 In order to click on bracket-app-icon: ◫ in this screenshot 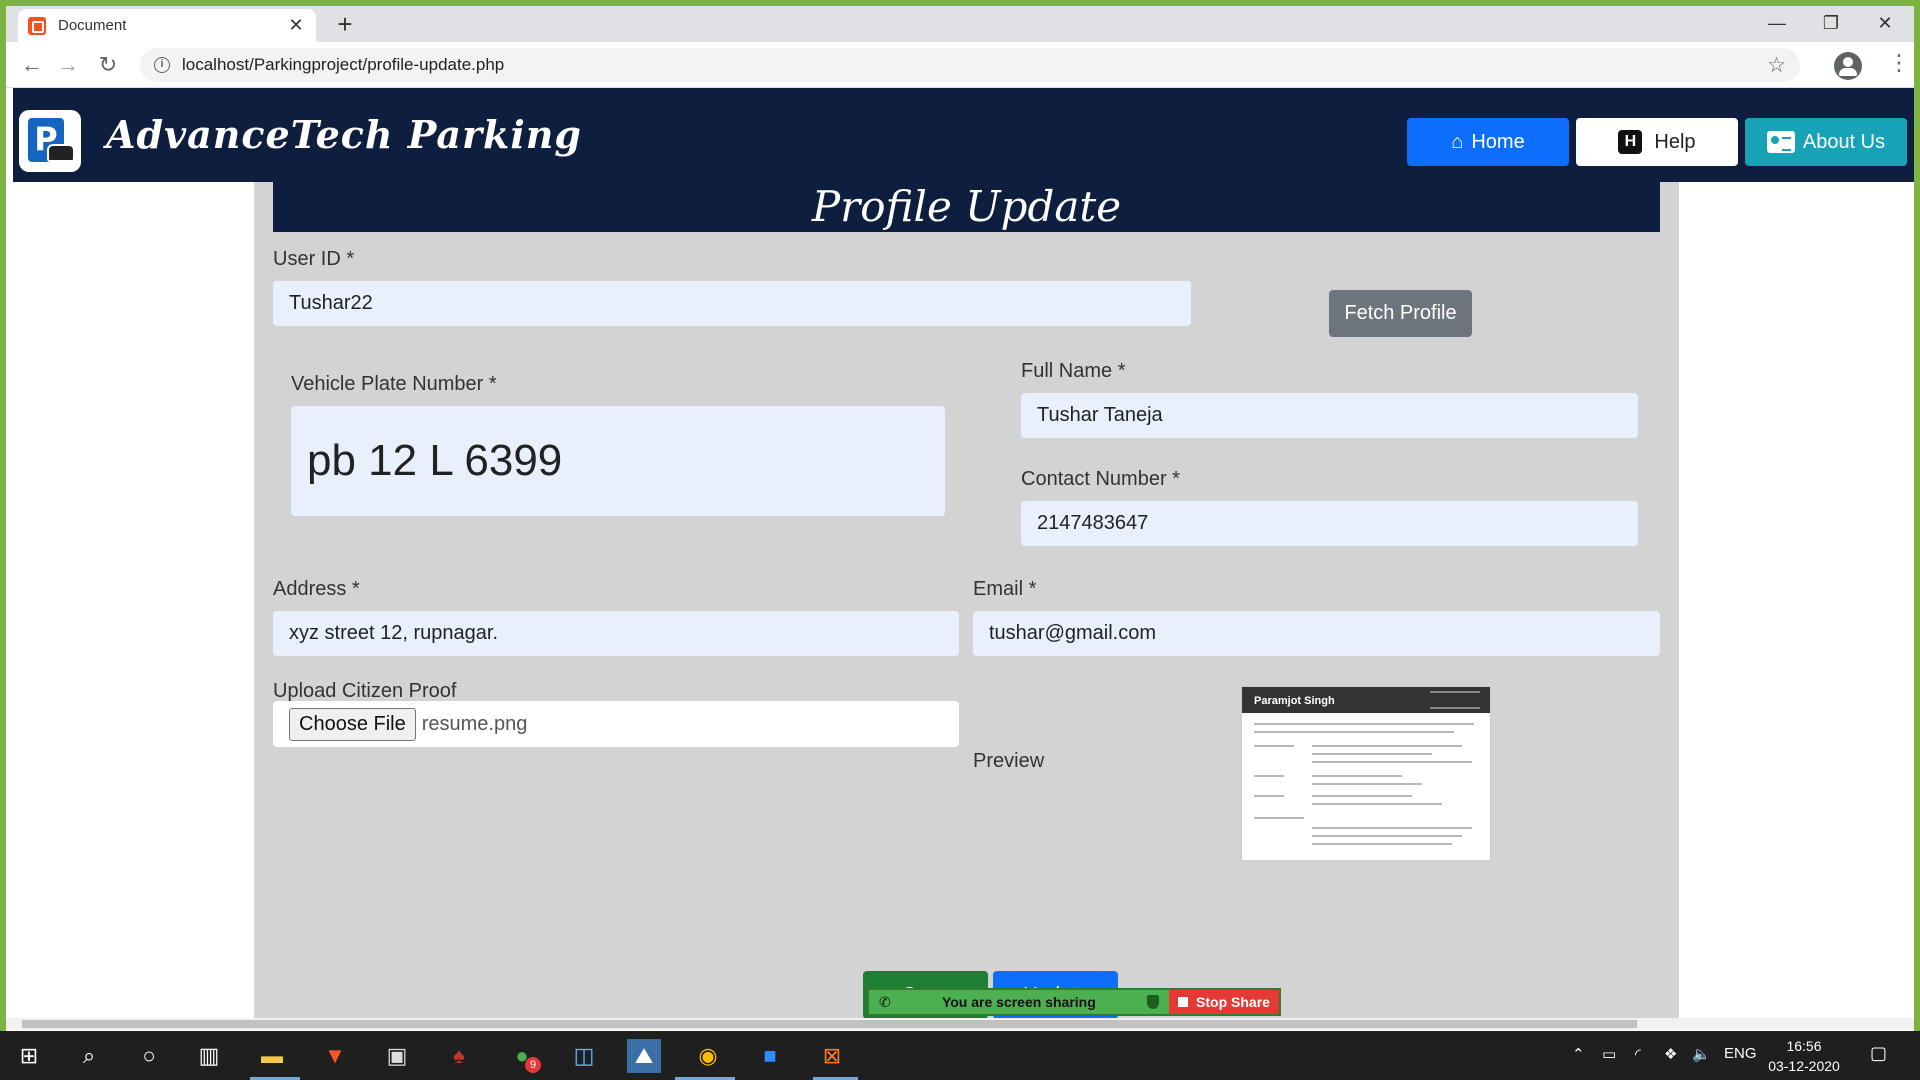, I will do `click(584, 1056)`.